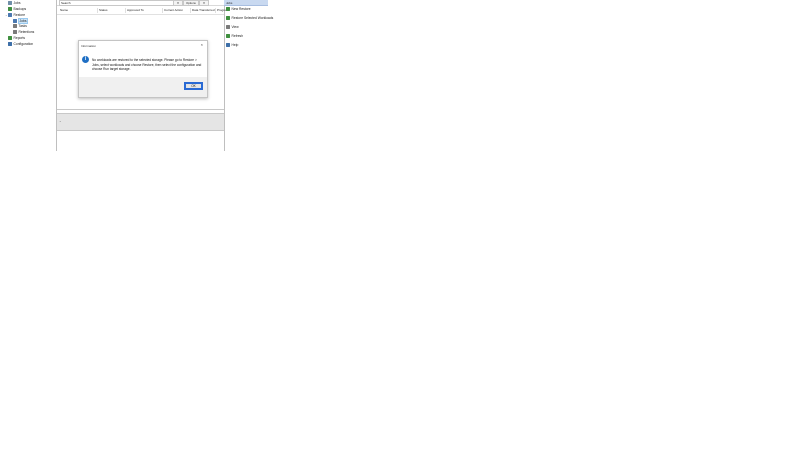 This screenshot has width=800, height=475. I want to click on reports-icon, so click(10, 38).